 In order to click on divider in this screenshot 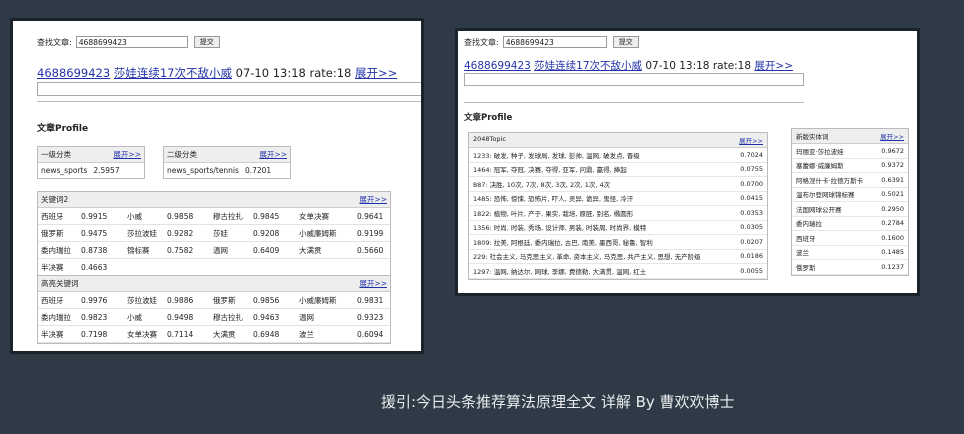, I will do `click(634, 102)`.